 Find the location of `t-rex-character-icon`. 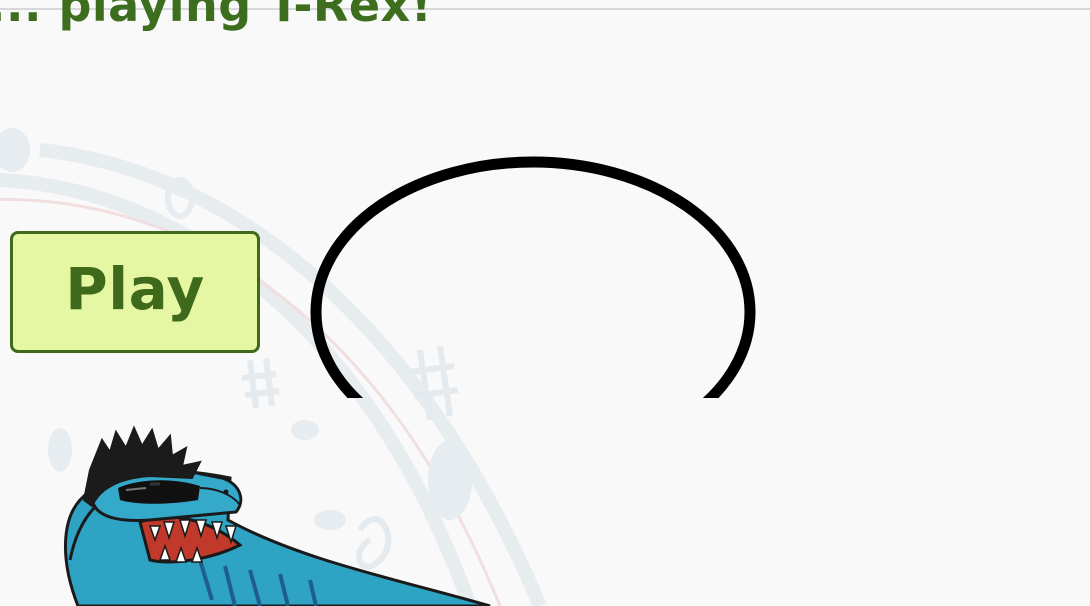

t-rex-character-icon is located at coordinates (277, 515).